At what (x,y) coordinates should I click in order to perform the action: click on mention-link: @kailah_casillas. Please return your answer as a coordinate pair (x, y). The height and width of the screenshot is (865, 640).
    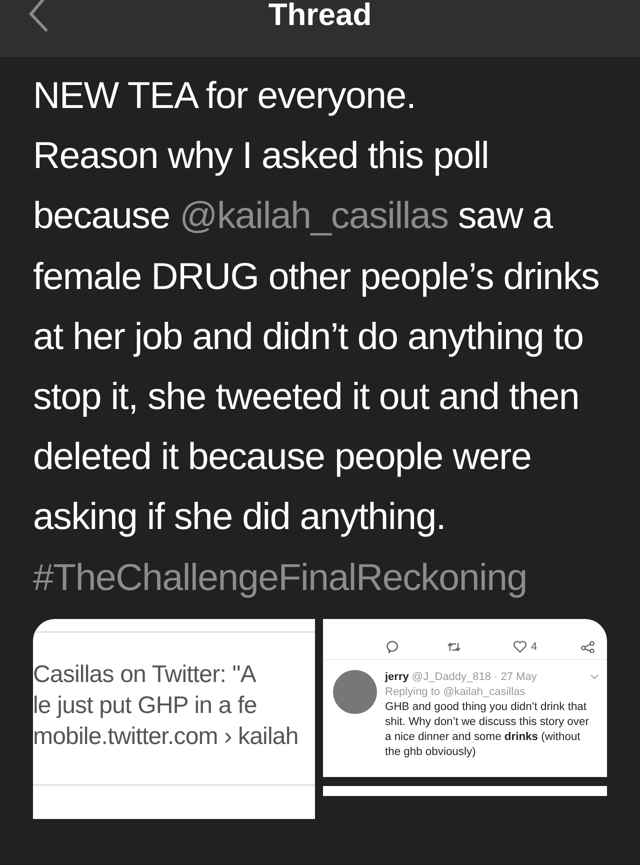
    Looking at the image, I should click on (314, 215).